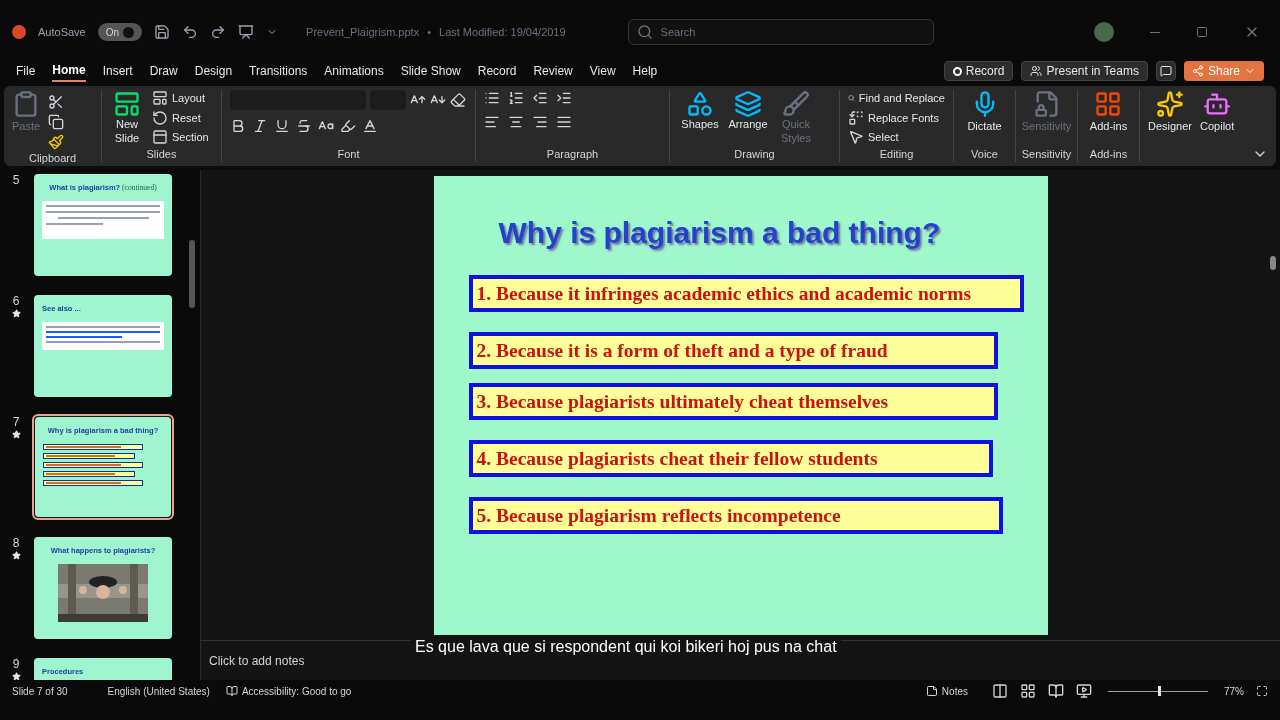 The height and width of the screenshot is (720, 1280). I want to click on dictate-button: Dictate, so click(984, 112).